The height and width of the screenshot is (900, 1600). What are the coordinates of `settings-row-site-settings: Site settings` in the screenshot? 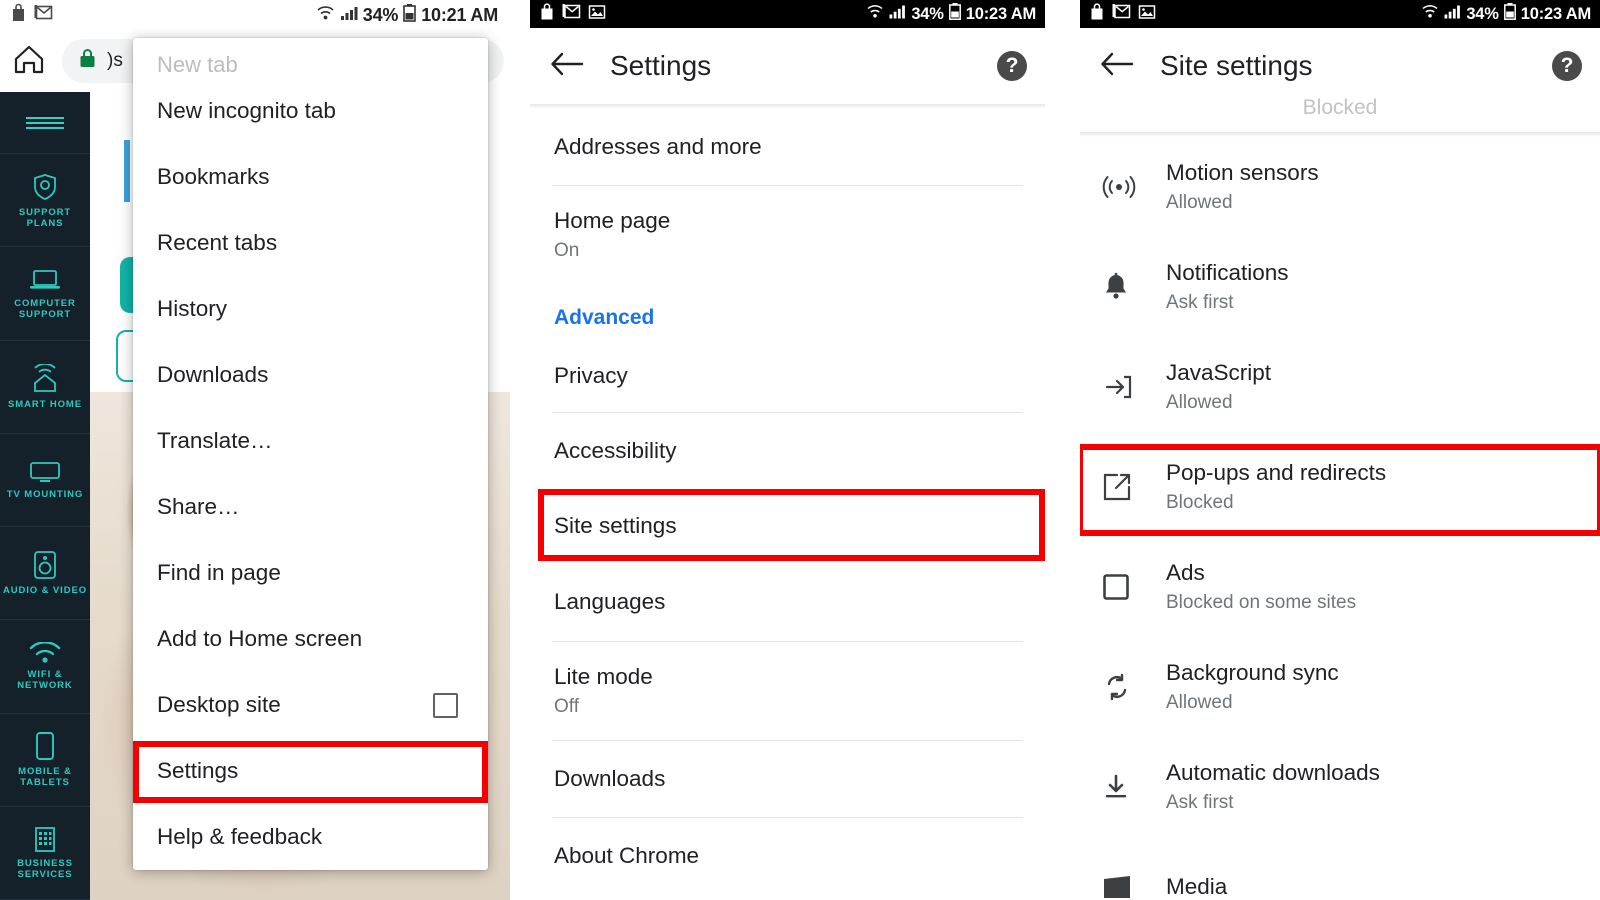 It's located at (787, 526).